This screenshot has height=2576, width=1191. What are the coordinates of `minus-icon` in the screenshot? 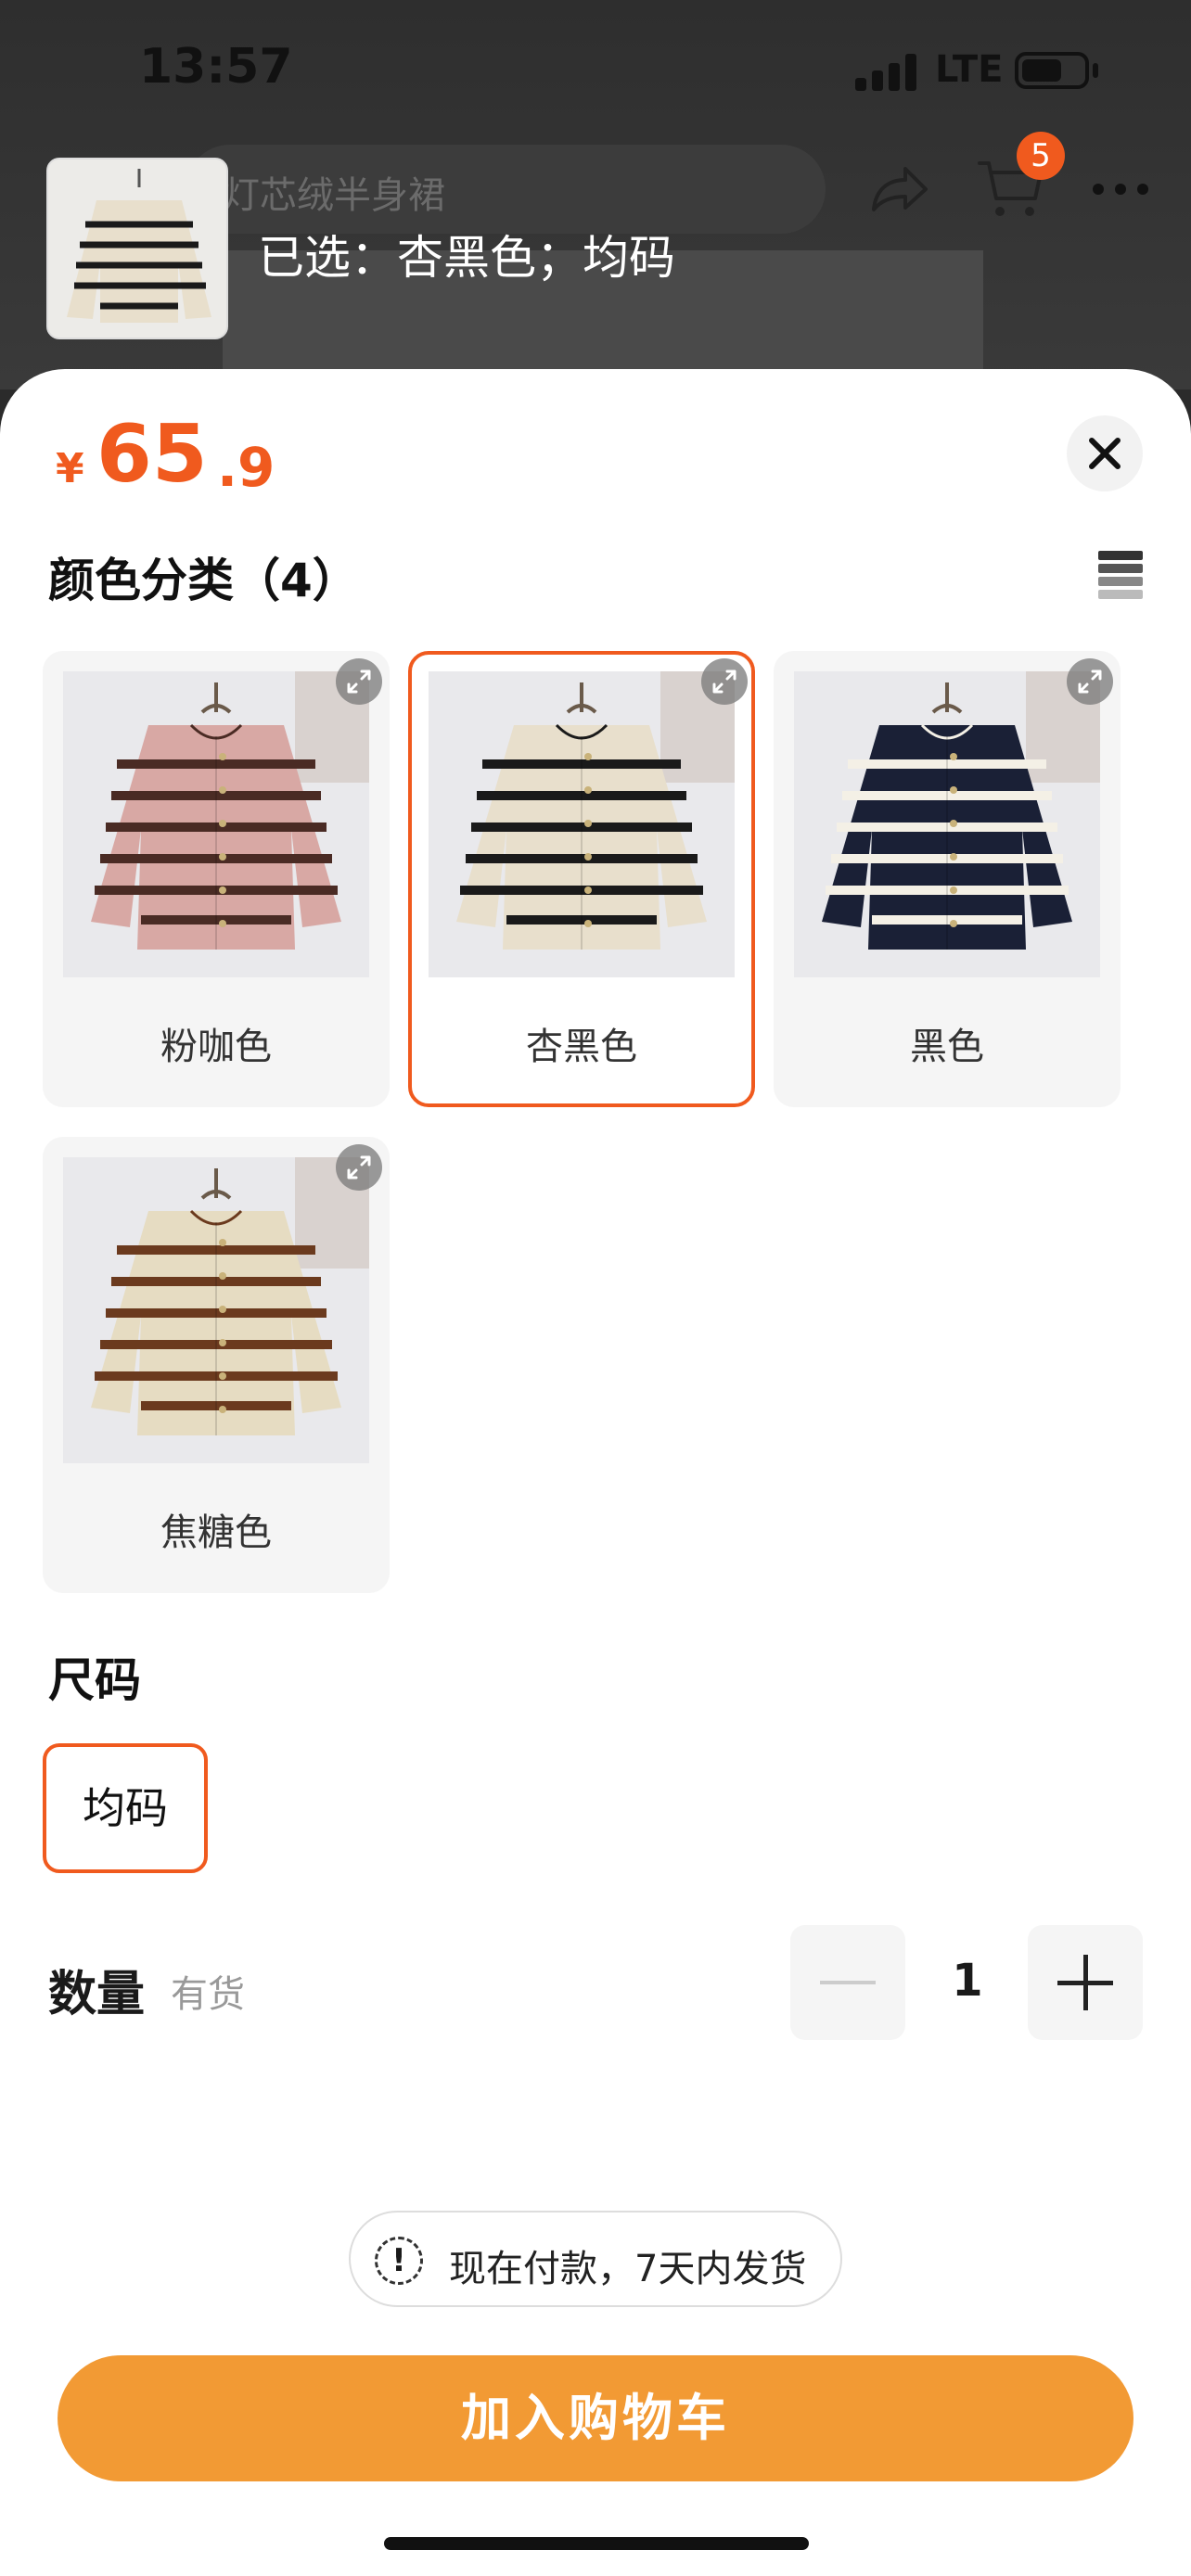 It's located at (848, 1982).